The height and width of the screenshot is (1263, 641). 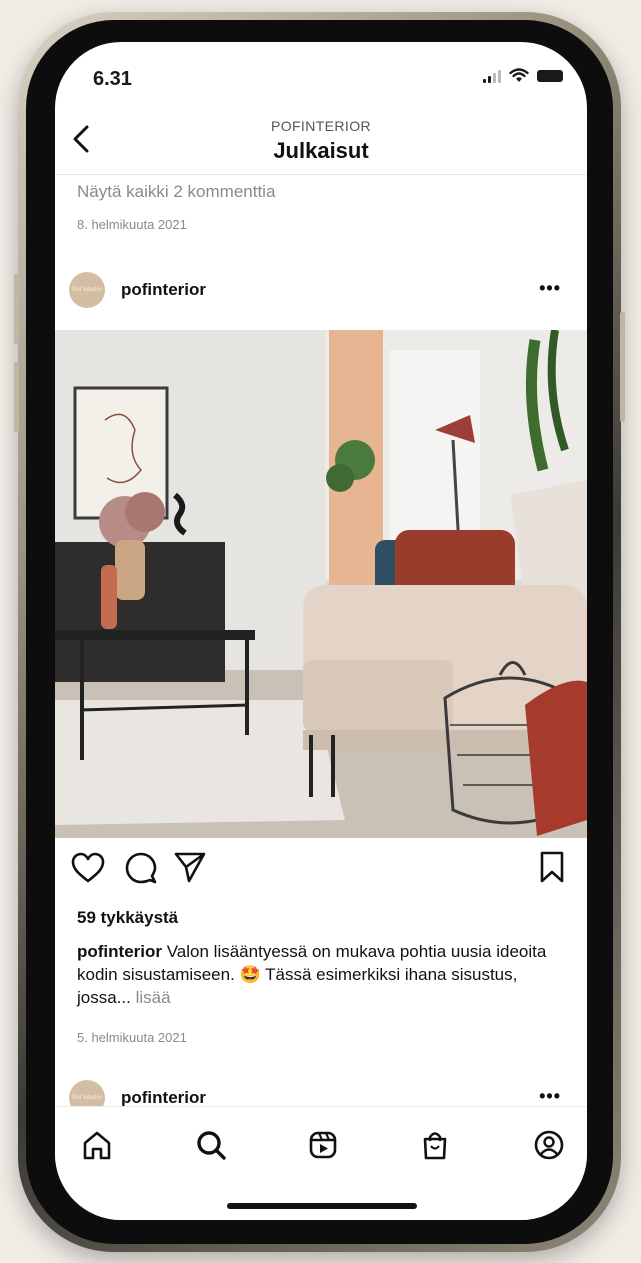 What do you see at coordinates (119, 951) in the screenshot?
I see `caption-username: pofinterior` at bounding box center [119, 951].